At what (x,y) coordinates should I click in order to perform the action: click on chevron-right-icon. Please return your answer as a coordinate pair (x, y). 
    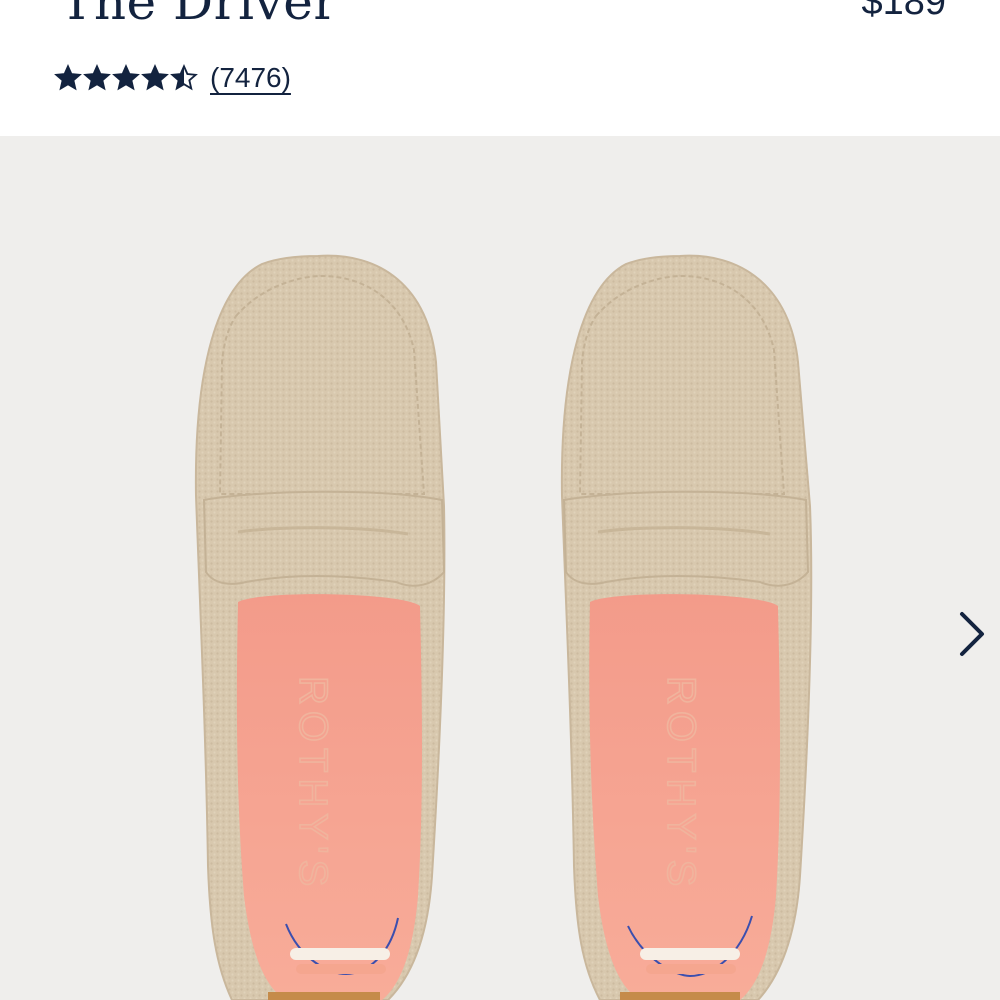
    Looking at the image, I should click on (972, 634).